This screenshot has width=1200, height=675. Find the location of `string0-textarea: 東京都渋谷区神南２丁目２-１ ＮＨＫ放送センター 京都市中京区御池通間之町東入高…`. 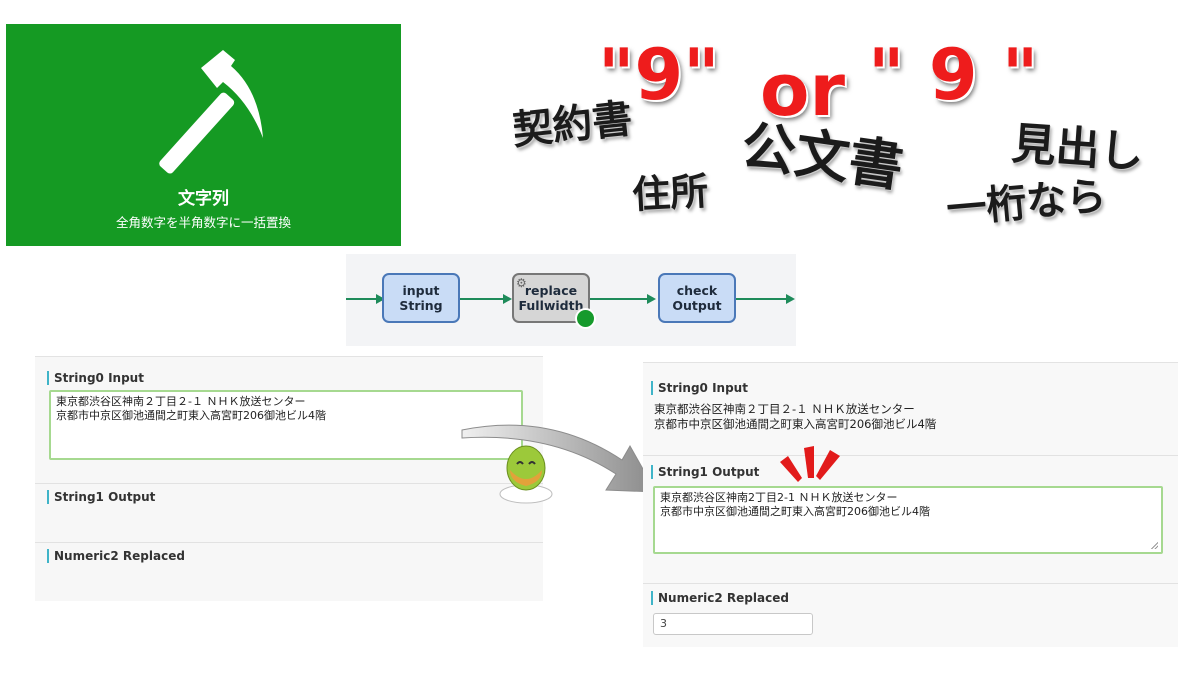

string0-textarea: 東京都渋谷区神南２丁目２-１ ＮＨＫ放送センター 京都市中京区御池通間之町東入高… is located at coordinates (286, 425).